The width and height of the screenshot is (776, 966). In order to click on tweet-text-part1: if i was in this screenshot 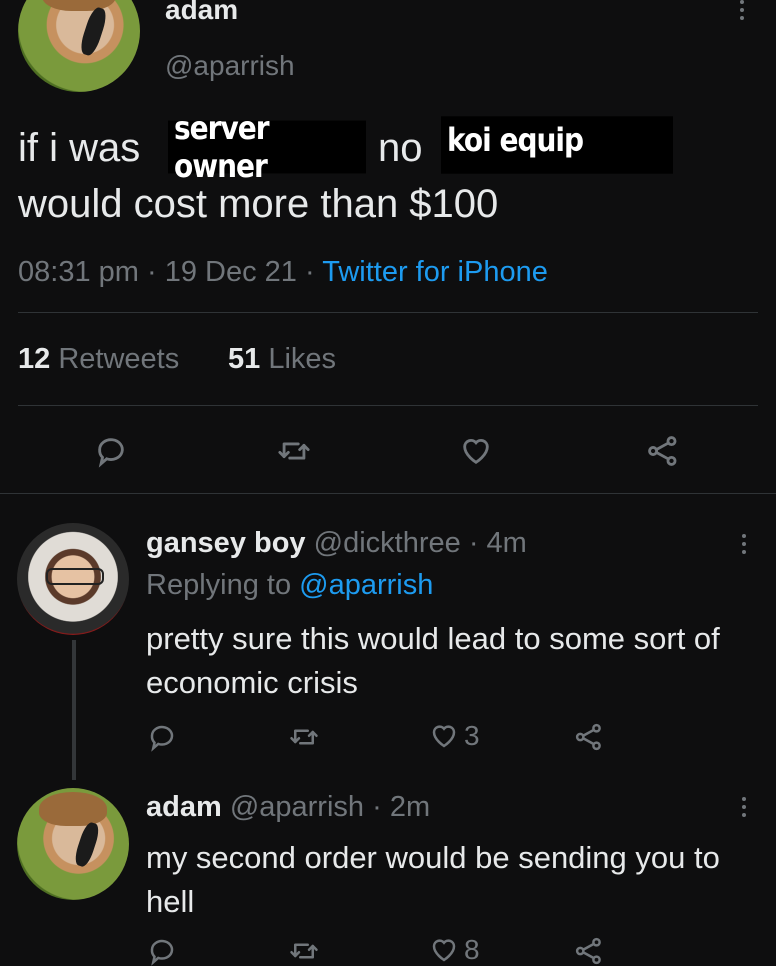, I will do `click(79, 148)`.